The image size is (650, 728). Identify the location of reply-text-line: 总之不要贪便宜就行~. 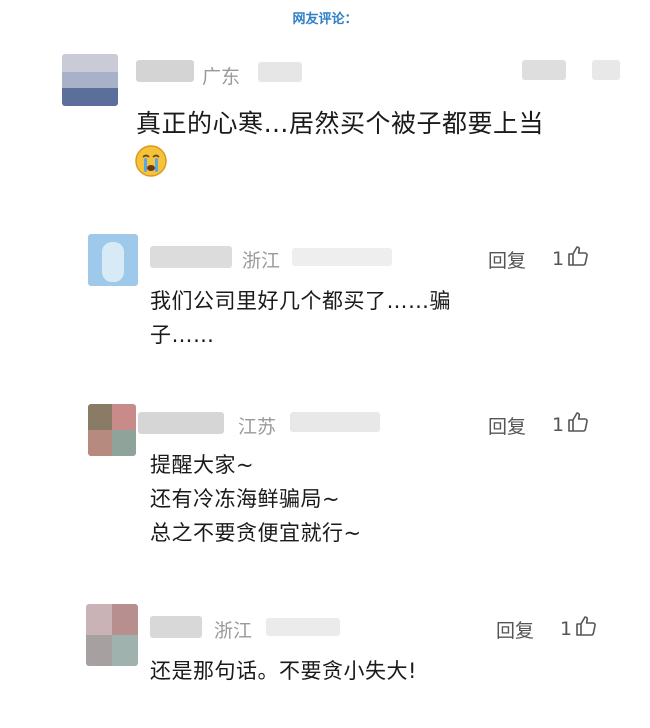
(256, 533).